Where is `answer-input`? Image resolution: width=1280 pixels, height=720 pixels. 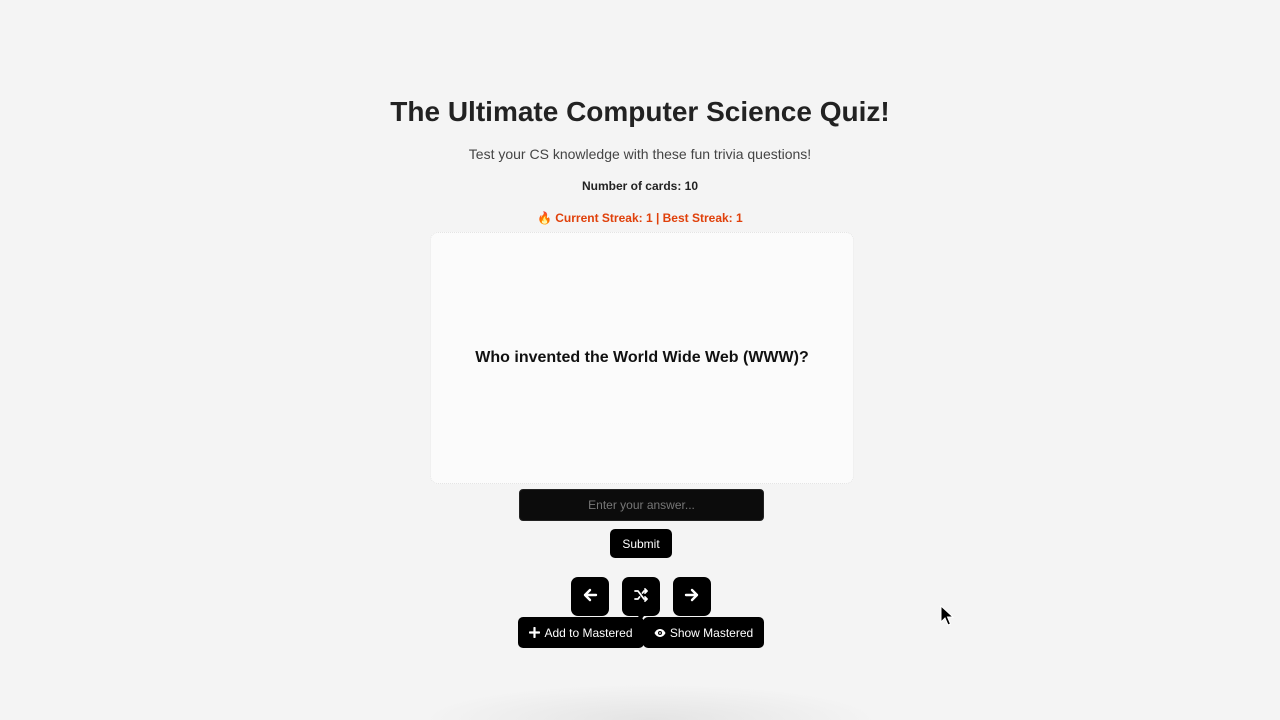
answer-input is located at coordinates (641, 505).